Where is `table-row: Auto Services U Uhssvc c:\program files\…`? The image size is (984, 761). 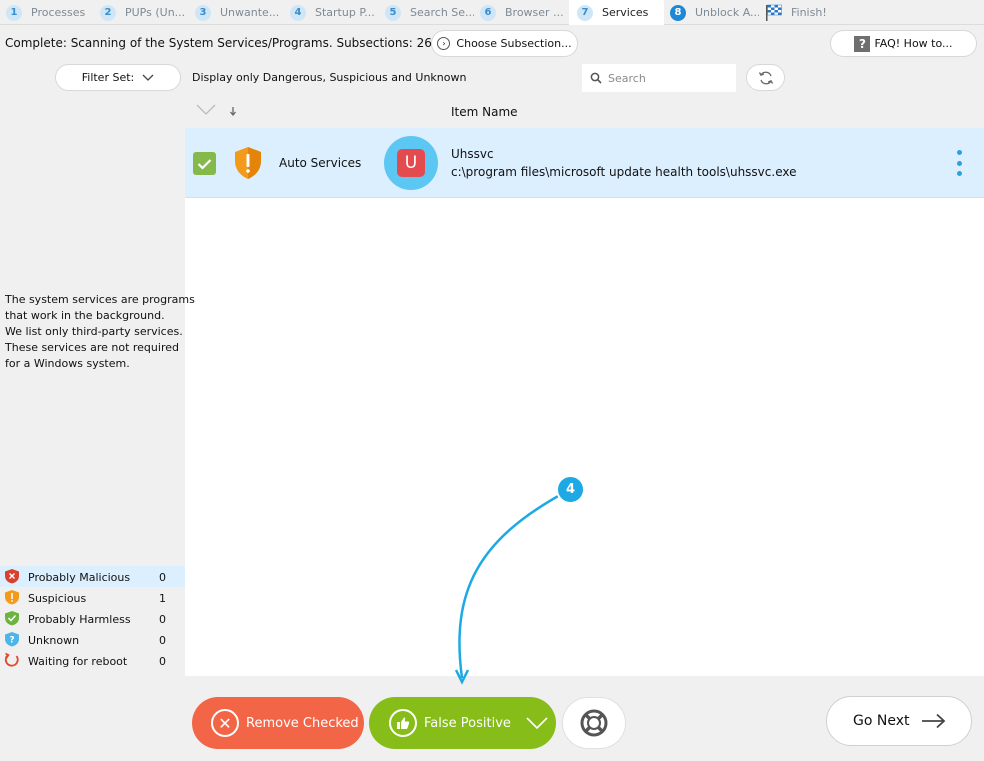
table-row: Auto Services U Uhssvc c:\program files\… is located at coordinates (584, 163).